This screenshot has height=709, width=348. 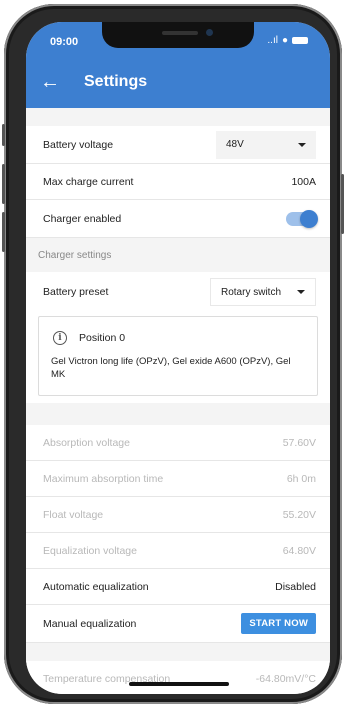 I want to click on battery-preset-value: Rotary switch, so click(x=251, y=292).